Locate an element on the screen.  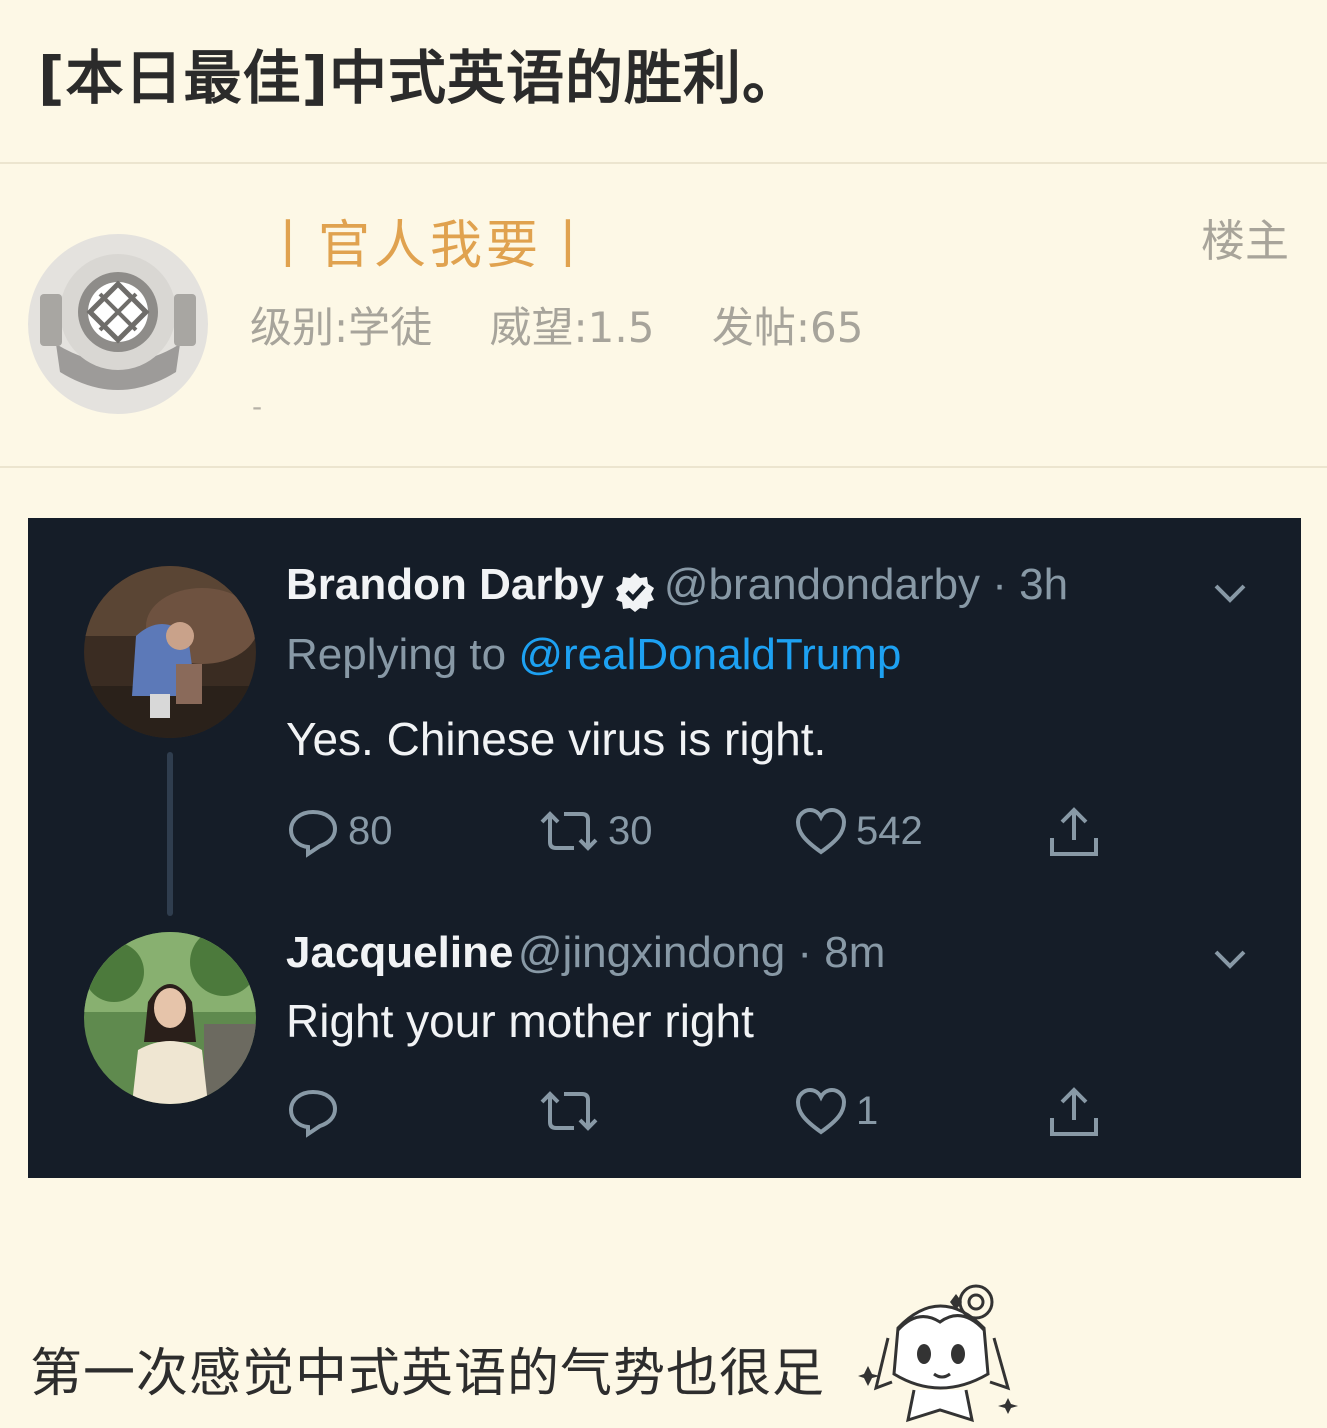
reply-comment: 第一次感觉中式英语的气势也很足 is located at coordinates (428, 1374).